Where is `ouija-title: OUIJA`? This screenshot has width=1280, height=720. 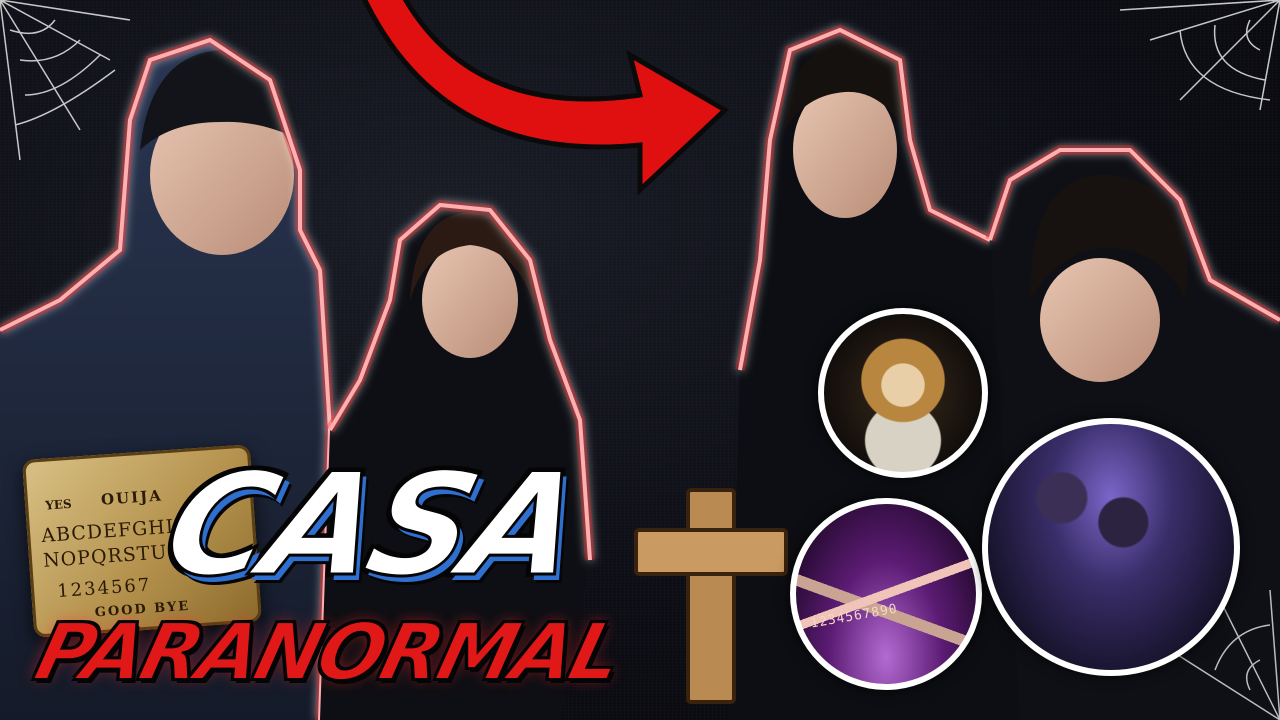
ouija-title: OUIJA is located at coordinates (132, 497).